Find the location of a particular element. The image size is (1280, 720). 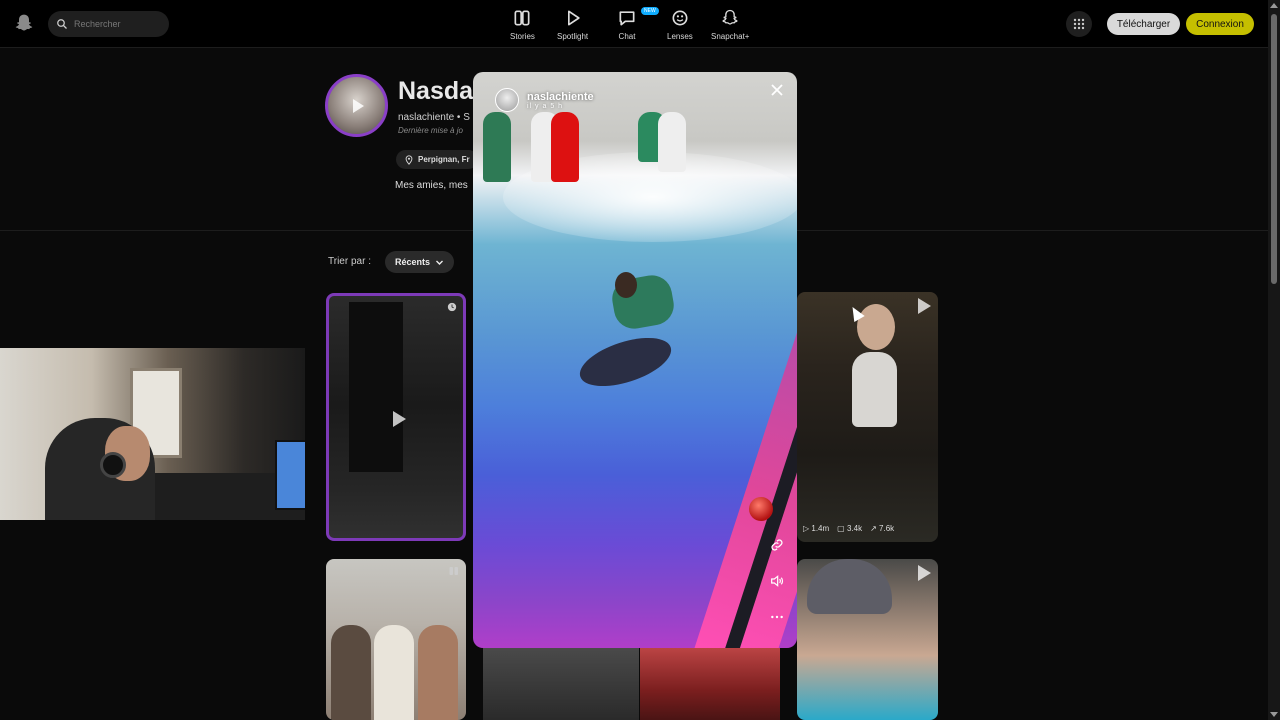

profile-avatar is located at coordinates (356, 105).